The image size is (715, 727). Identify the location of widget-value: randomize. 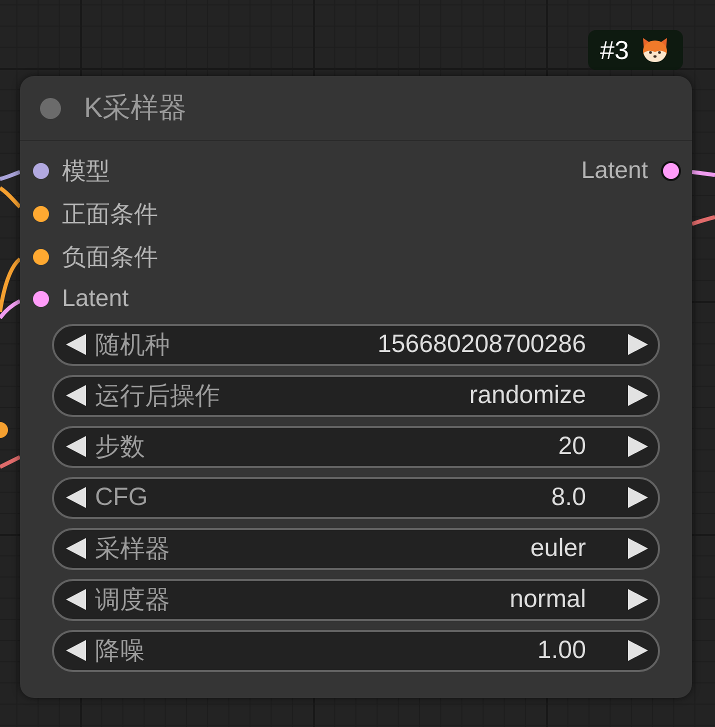
(527, 395).